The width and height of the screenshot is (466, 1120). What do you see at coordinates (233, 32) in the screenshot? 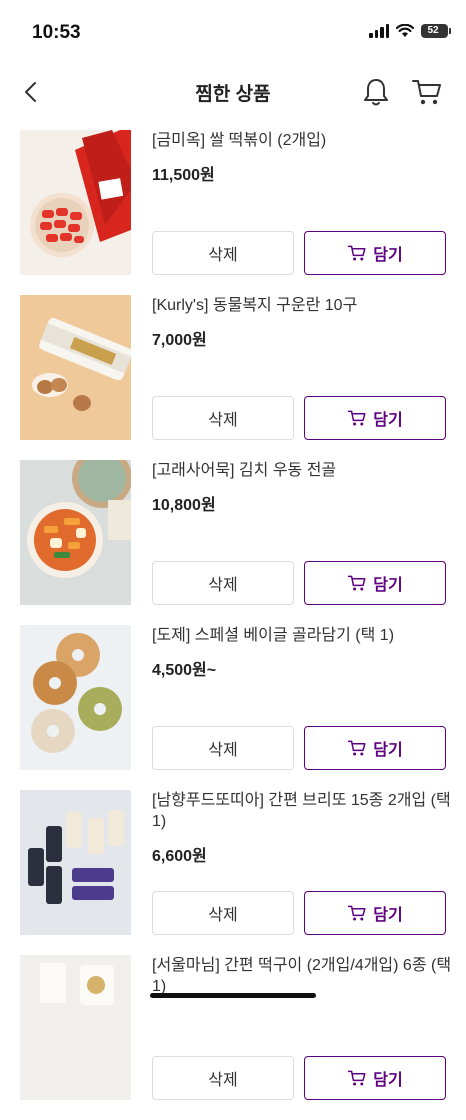
I see `status-bar: 10:53 52` at bounding box center [233, 32].